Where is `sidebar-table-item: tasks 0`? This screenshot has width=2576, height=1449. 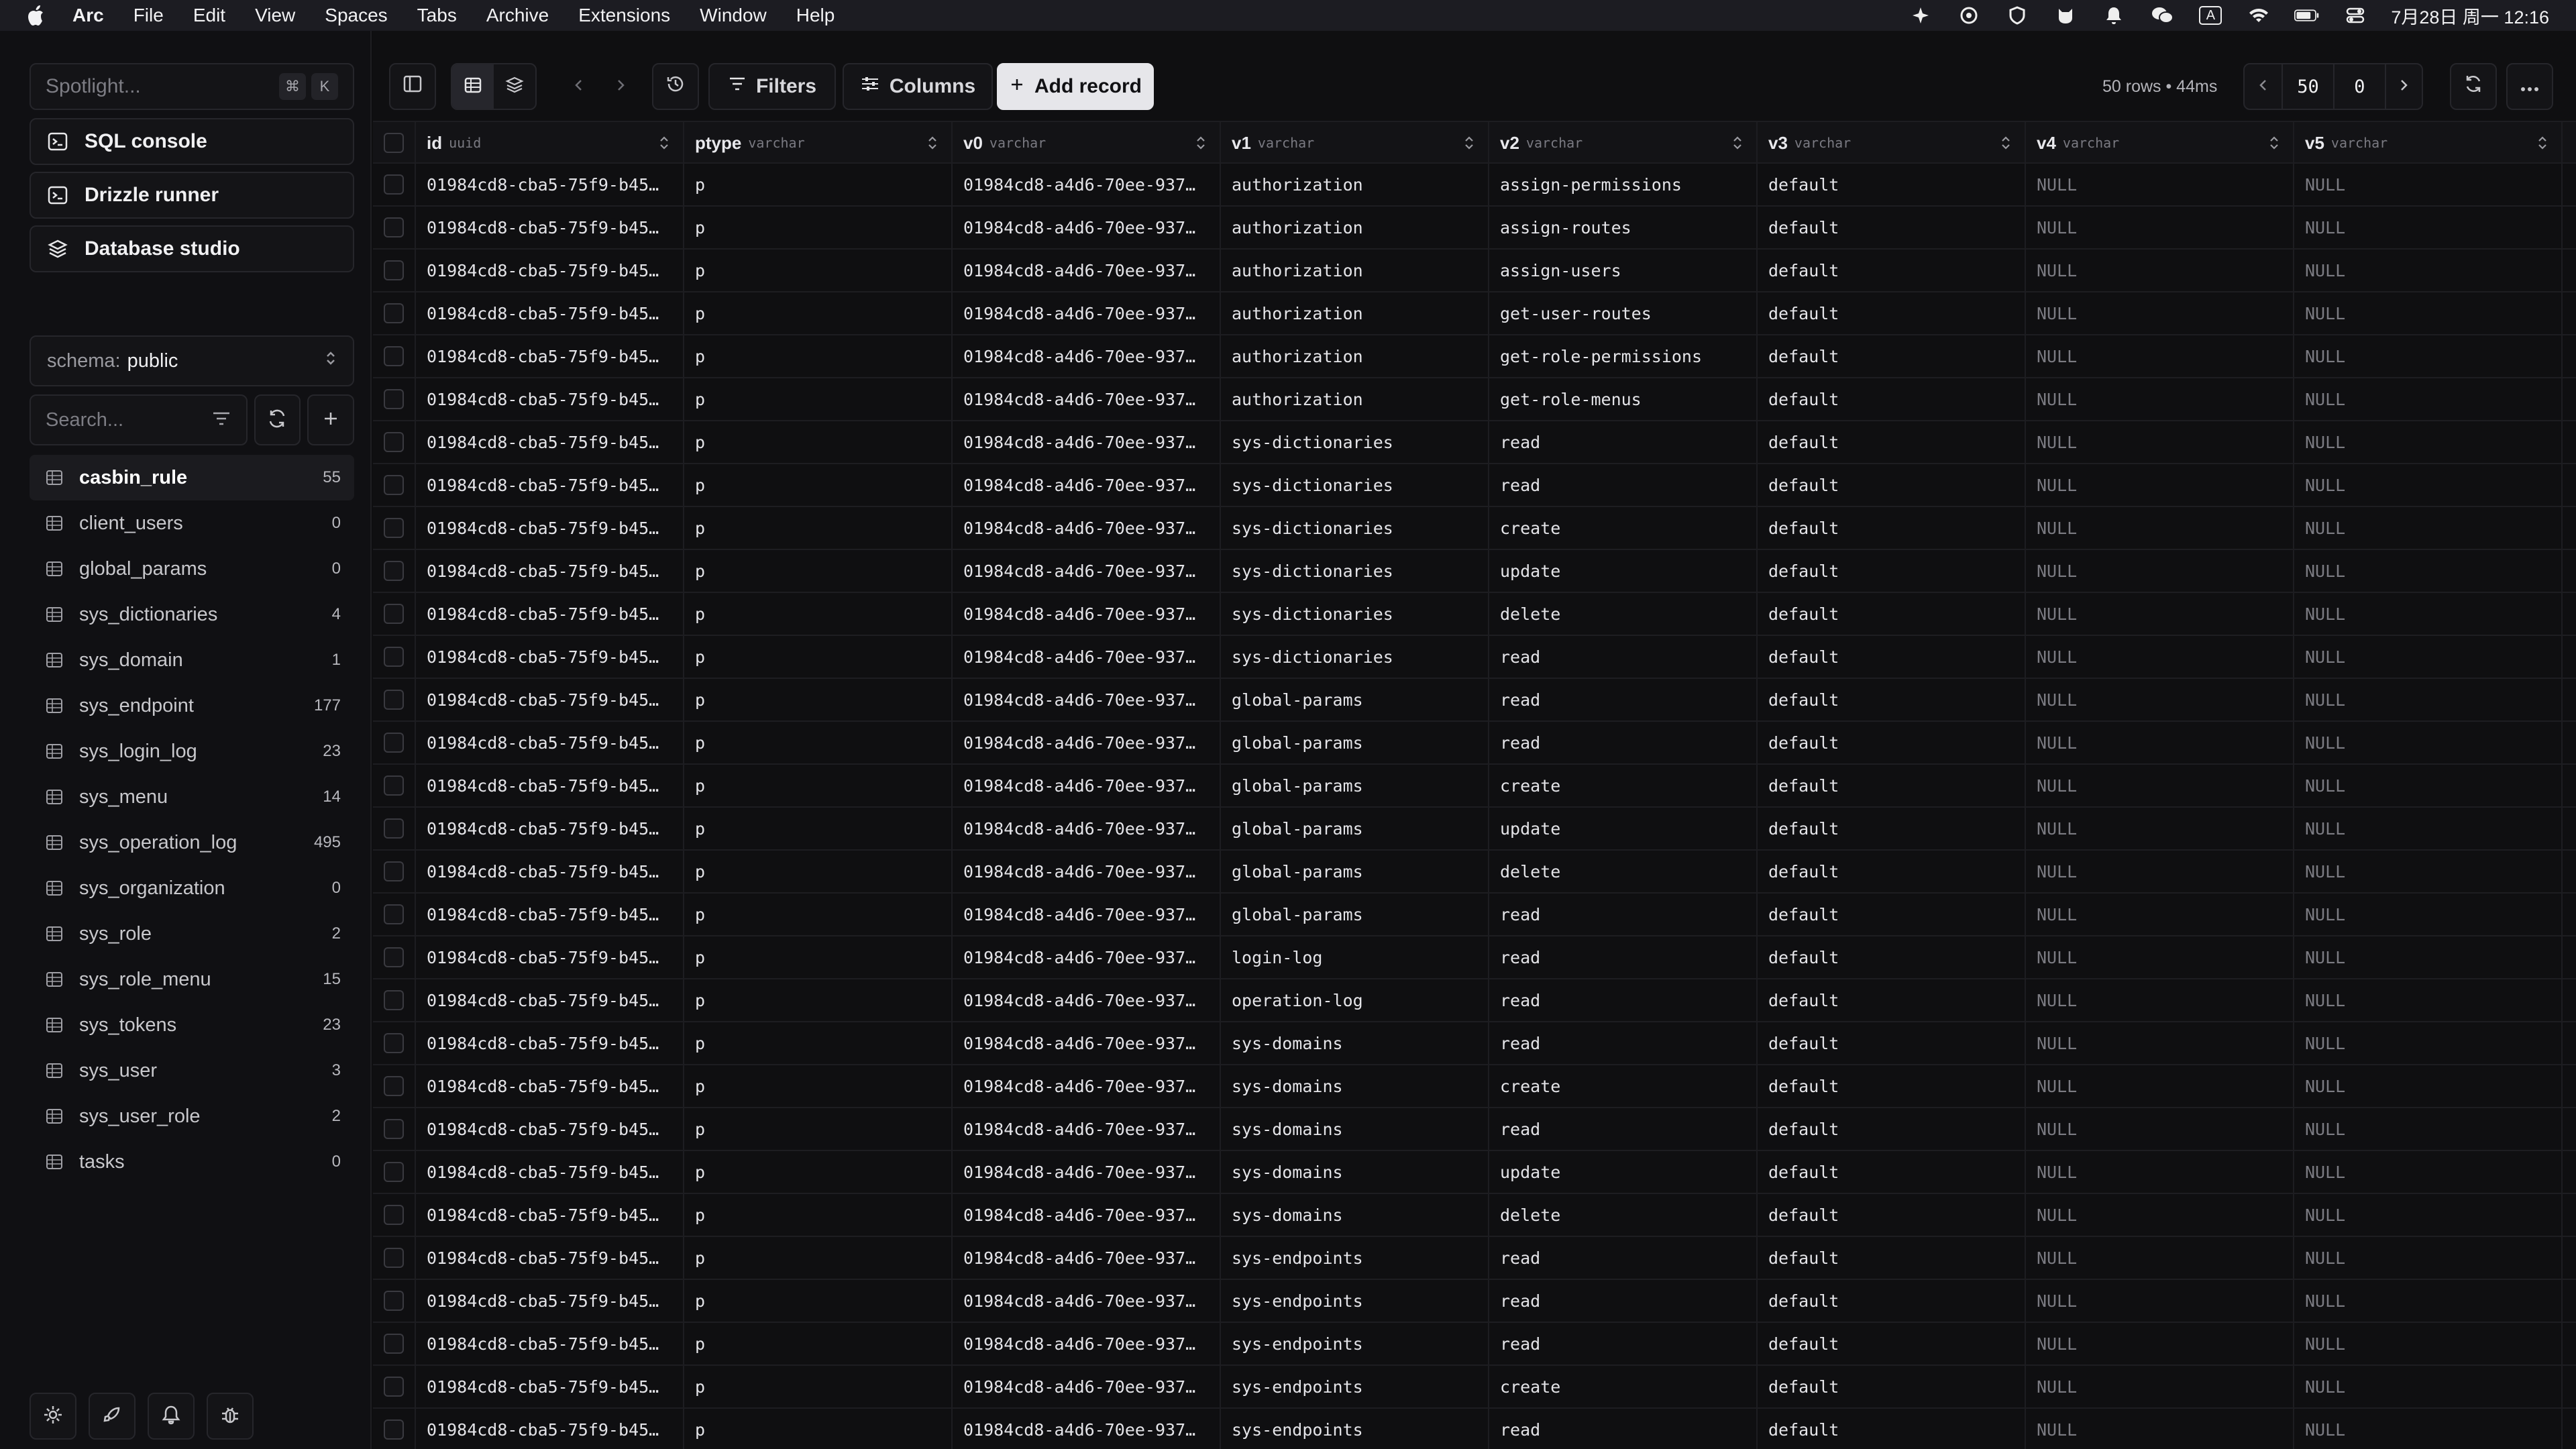 sidebar-table-item: tasks 0 is located at coordinates (192, 1162).